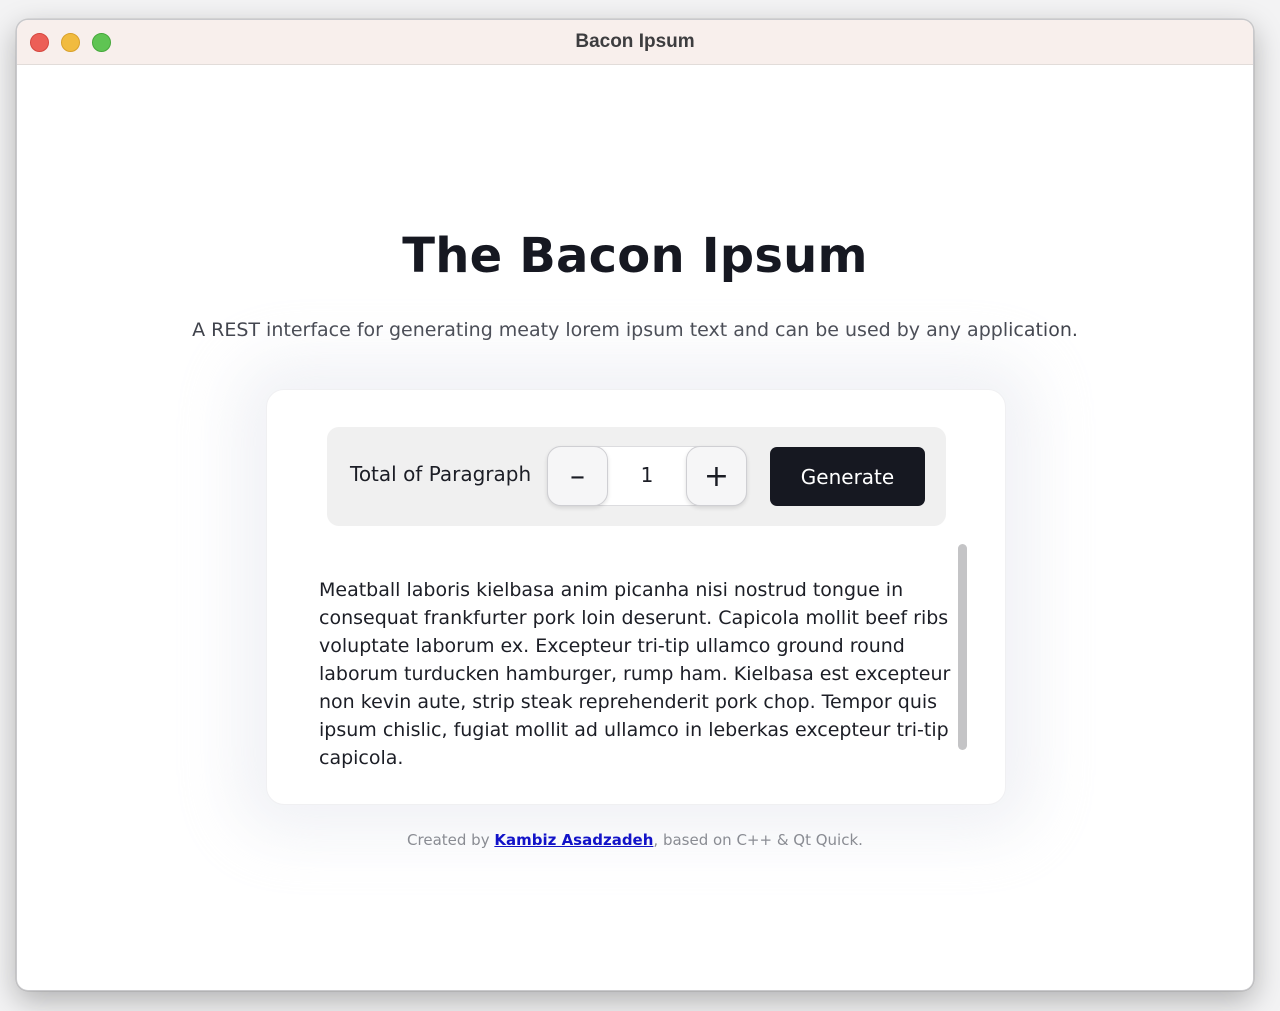 This screenshot has width=1280, height=1011. I want to click on increment-button: +, so click(716, 476).